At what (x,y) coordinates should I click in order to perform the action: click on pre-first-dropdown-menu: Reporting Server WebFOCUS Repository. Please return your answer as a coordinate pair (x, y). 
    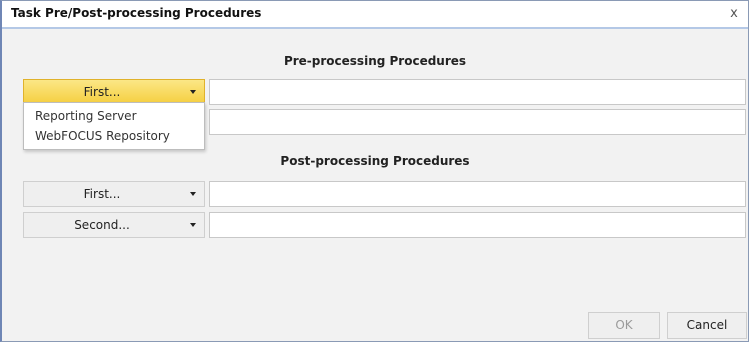
    Looking at the image, I should click on (114, 126).